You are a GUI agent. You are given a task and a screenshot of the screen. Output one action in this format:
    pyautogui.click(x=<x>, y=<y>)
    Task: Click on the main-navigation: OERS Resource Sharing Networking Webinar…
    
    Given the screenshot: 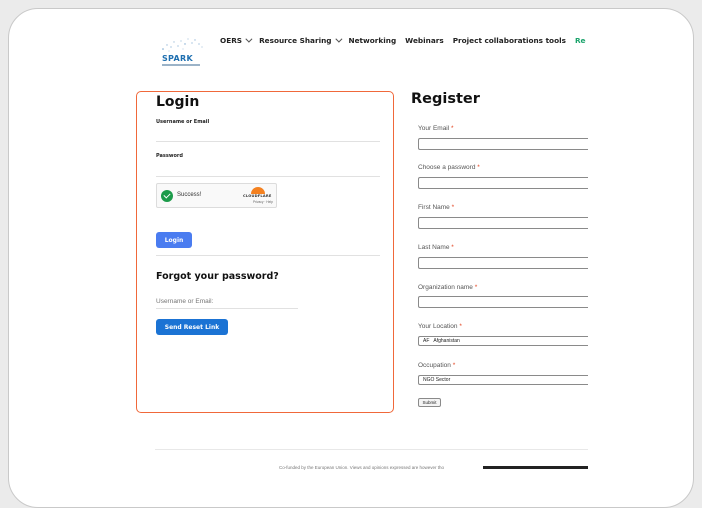 What is the action you would take?
    pyautogui.click(x=403, y=40)
    